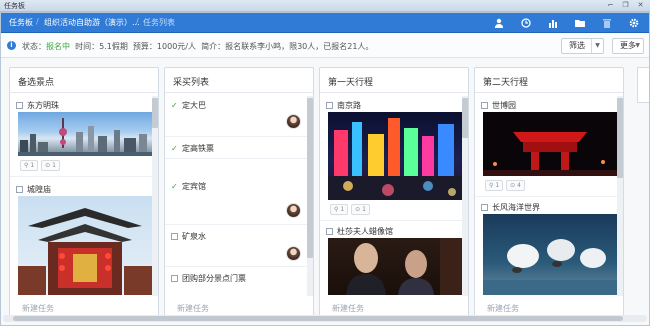  Describe the element at coordinates (343, 105) in the screenshot. I see `task-item: 南京路` at that location.